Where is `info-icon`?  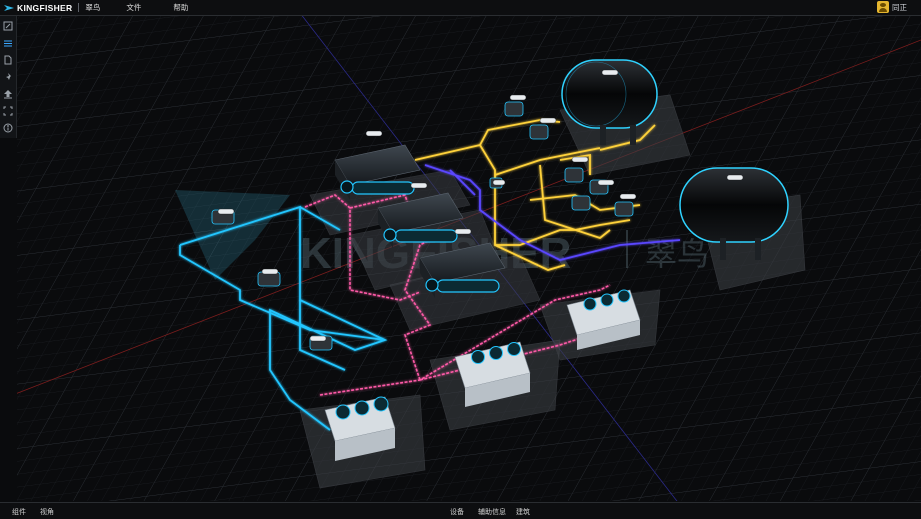 info-icon is located at coordinates (8, 128).